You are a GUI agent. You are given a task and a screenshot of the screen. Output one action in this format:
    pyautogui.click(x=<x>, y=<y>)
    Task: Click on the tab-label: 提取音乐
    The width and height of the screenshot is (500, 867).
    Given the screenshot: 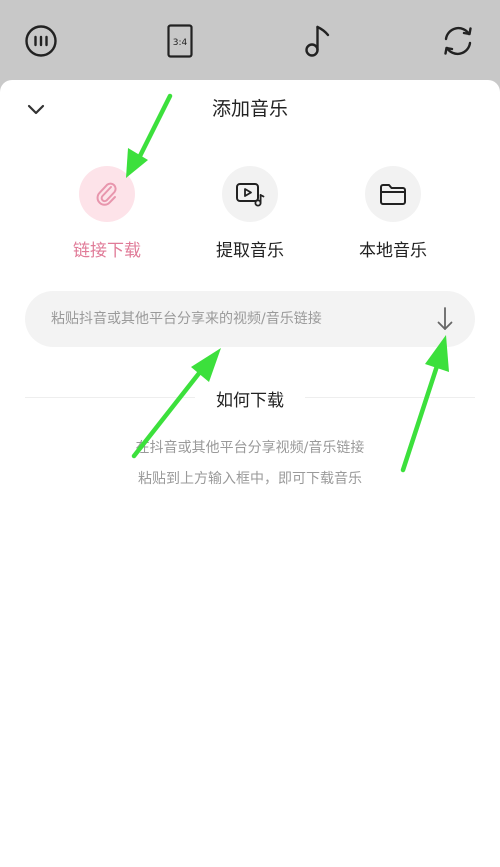 What is the action you would take?
    pyautogui.click(x=250, y=251)
    